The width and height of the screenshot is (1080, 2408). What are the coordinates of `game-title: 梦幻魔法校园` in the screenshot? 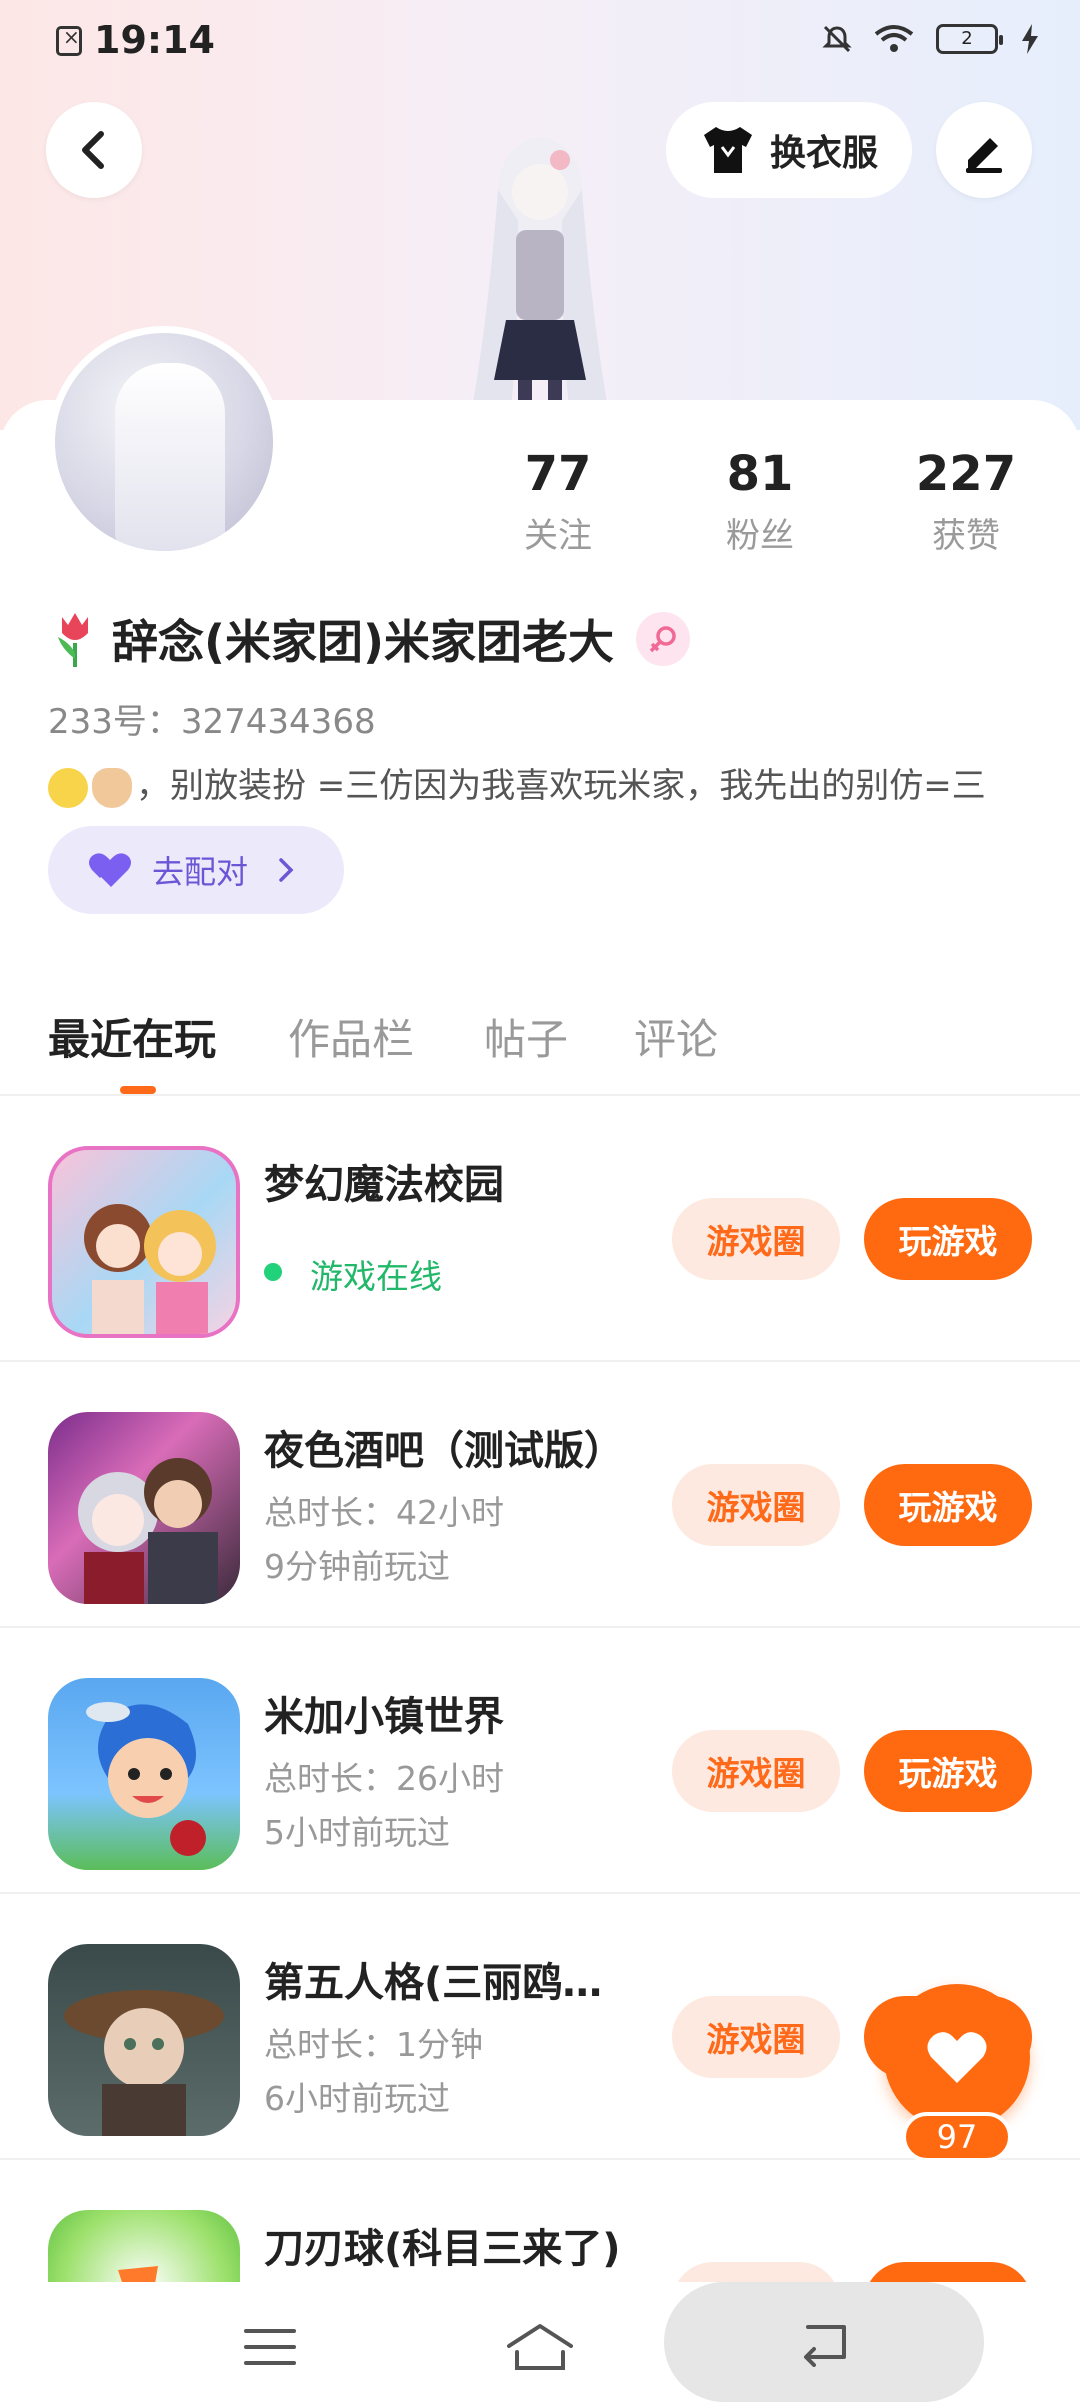 It's located at (384, 1185).